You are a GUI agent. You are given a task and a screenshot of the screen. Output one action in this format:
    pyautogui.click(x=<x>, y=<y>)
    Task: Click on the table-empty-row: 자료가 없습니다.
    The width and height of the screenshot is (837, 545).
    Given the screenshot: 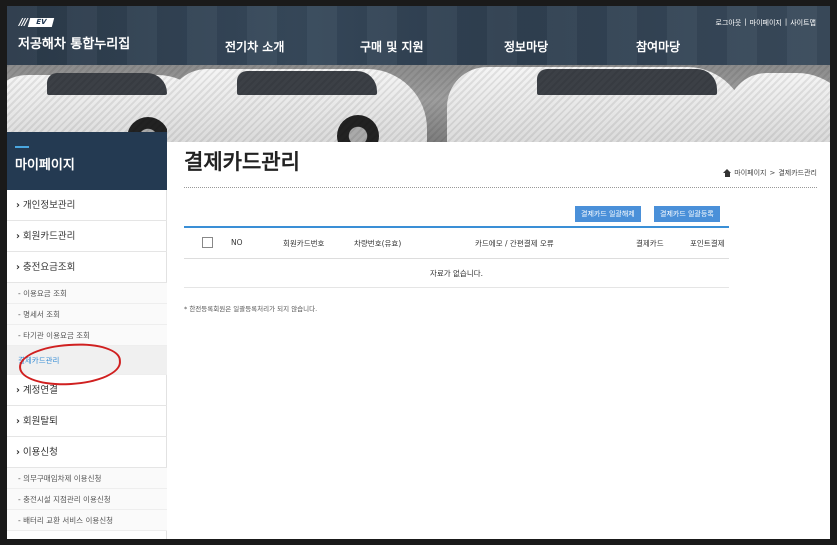 What is the action you would take?
    pyautogui.click(x=456, y=273)
    